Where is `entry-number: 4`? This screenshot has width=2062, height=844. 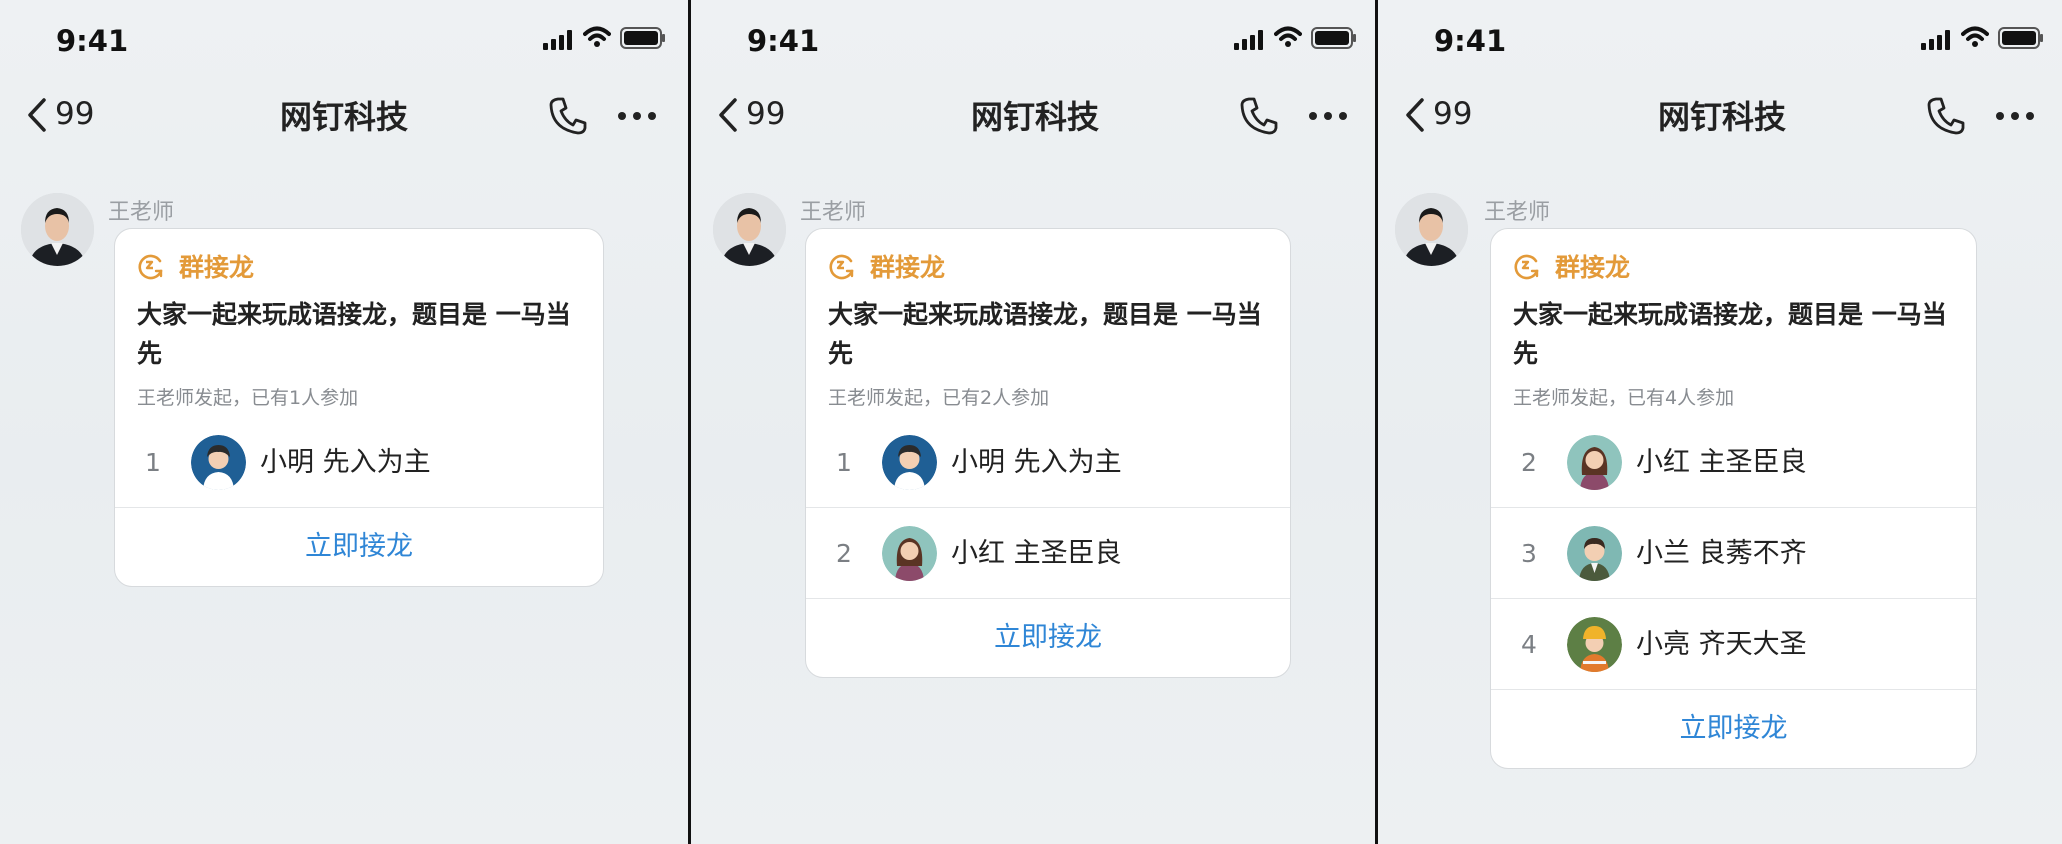 entry-number: 4 is located at coordinates (1529, 644).